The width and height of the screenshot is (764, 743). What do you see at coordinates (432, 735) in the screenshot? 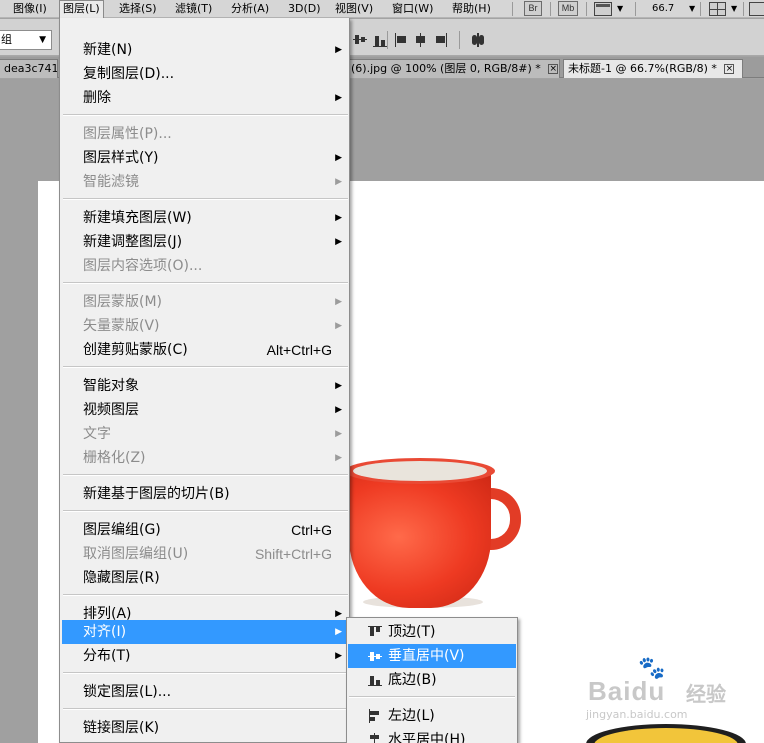
I see `submenu-item-horizontal-centers: 水平居中(H)` at bounding box center [432, 735].